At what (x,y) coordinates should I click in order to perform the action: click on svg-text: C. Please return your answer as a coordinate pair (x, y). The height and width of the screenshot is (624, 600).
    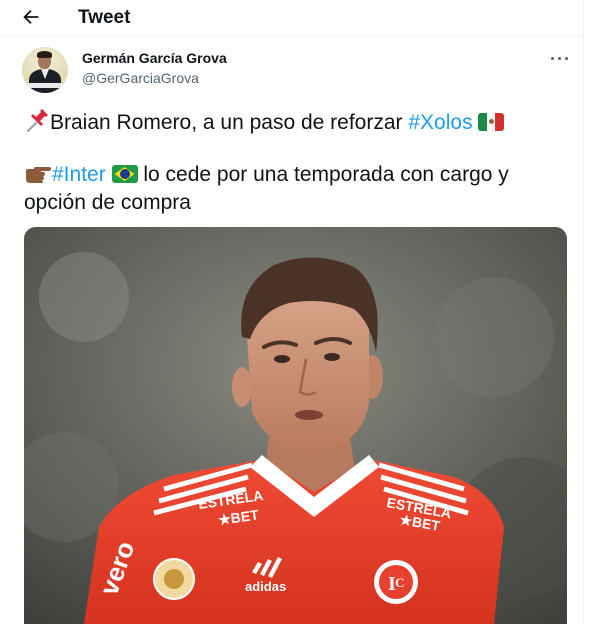
    Looking at the image, I should click on (399, 582).